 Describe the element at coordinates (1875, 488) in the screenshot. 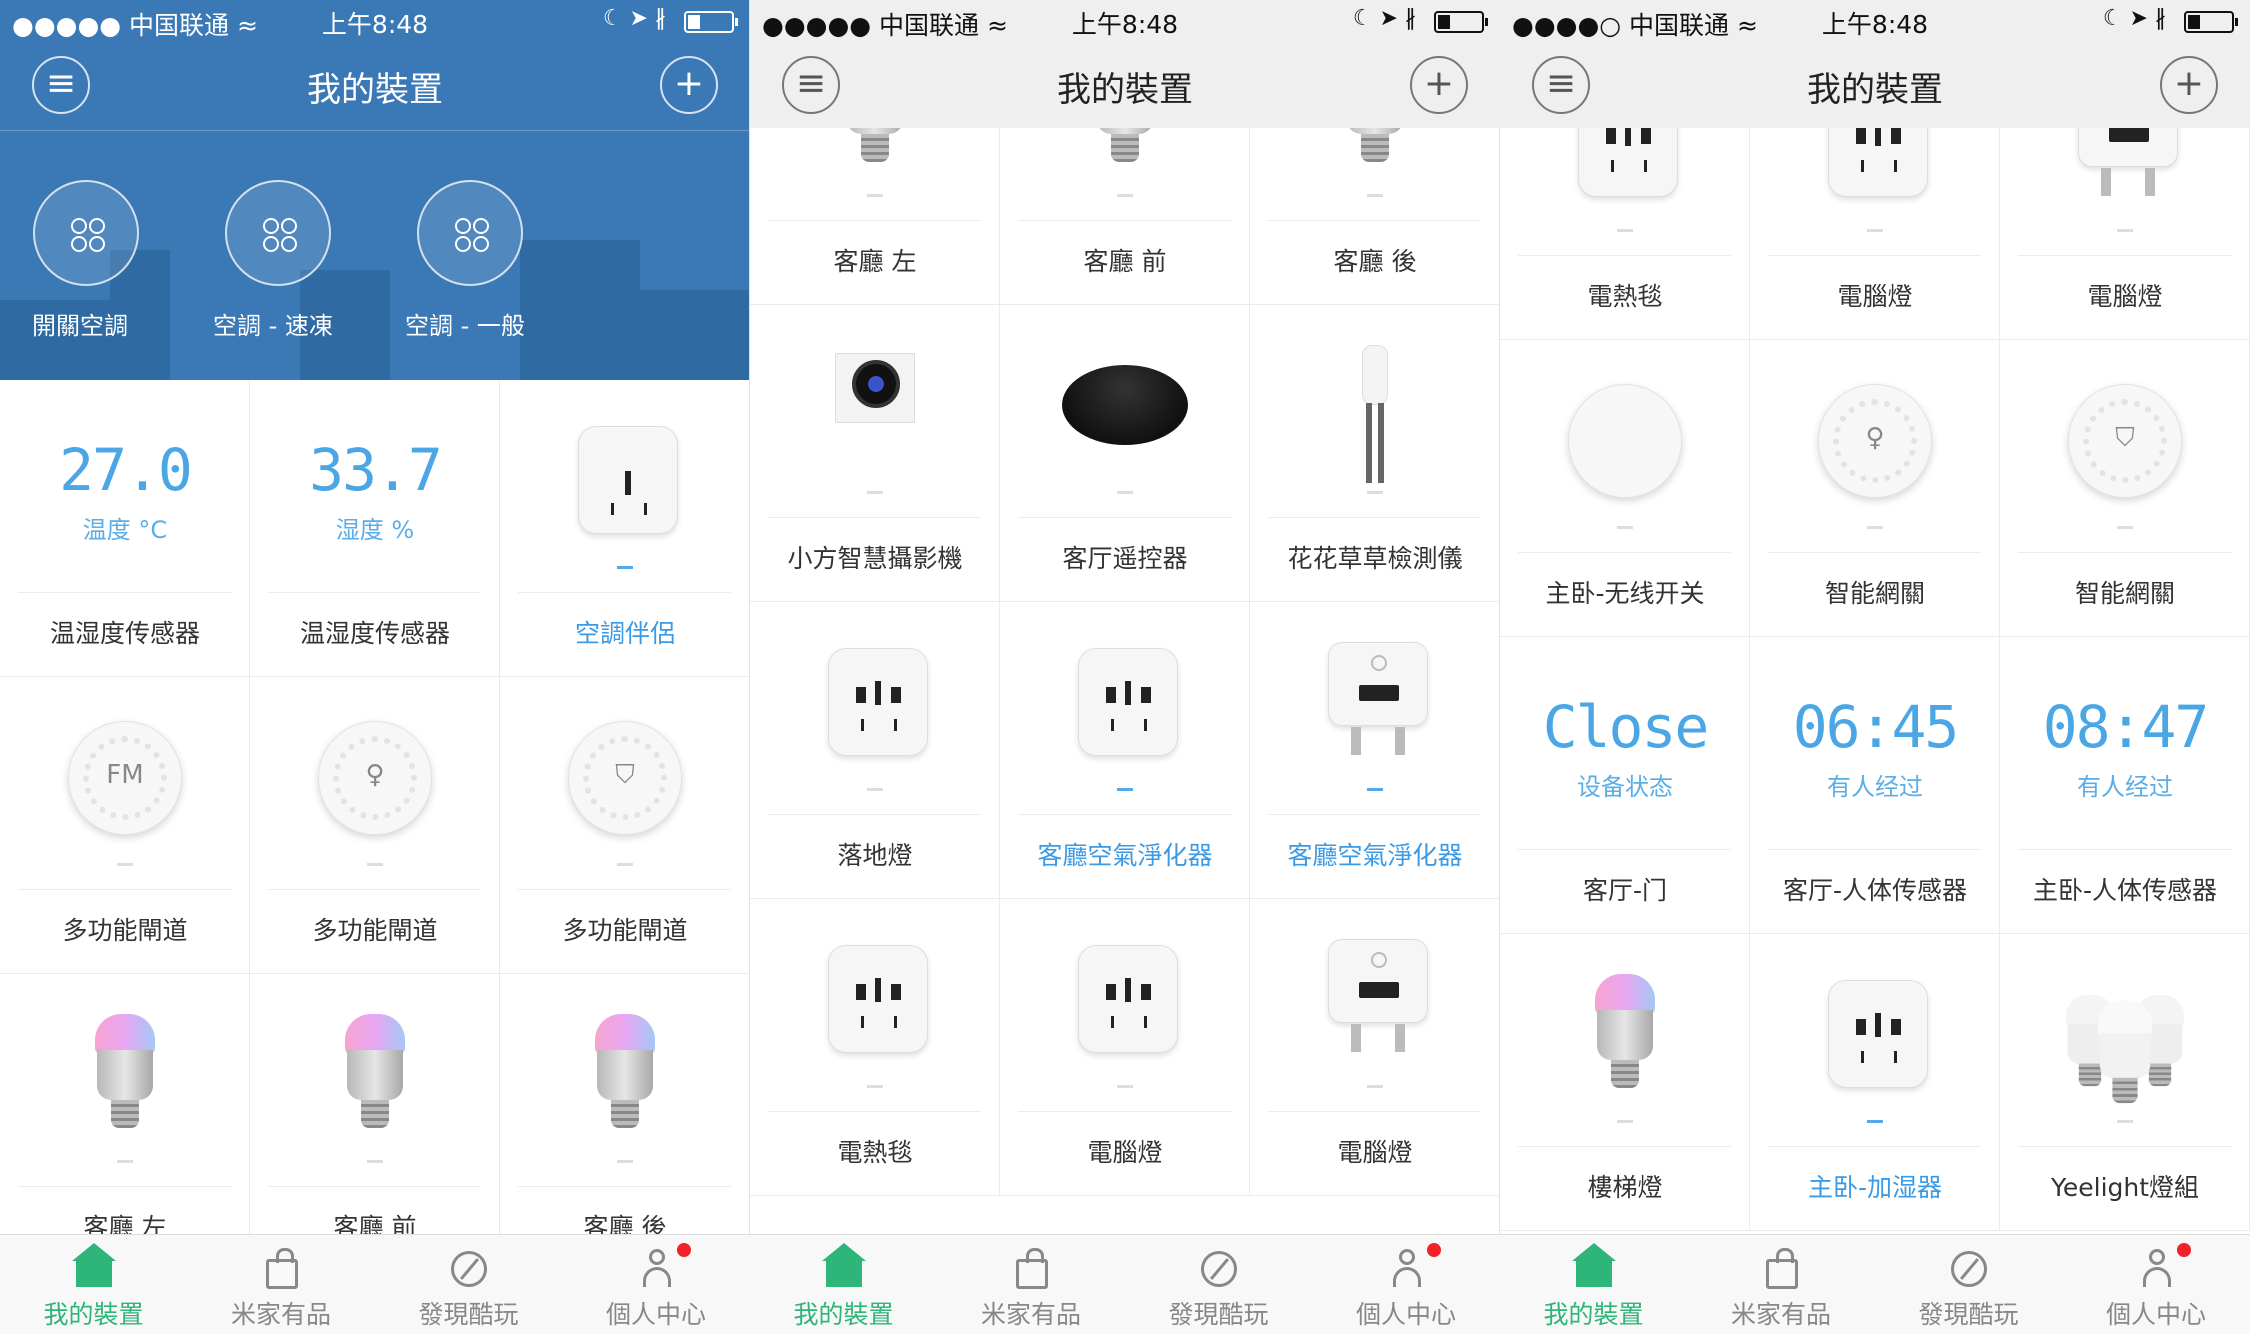

I see `device-tile: ♀ 智能網關` at that location.